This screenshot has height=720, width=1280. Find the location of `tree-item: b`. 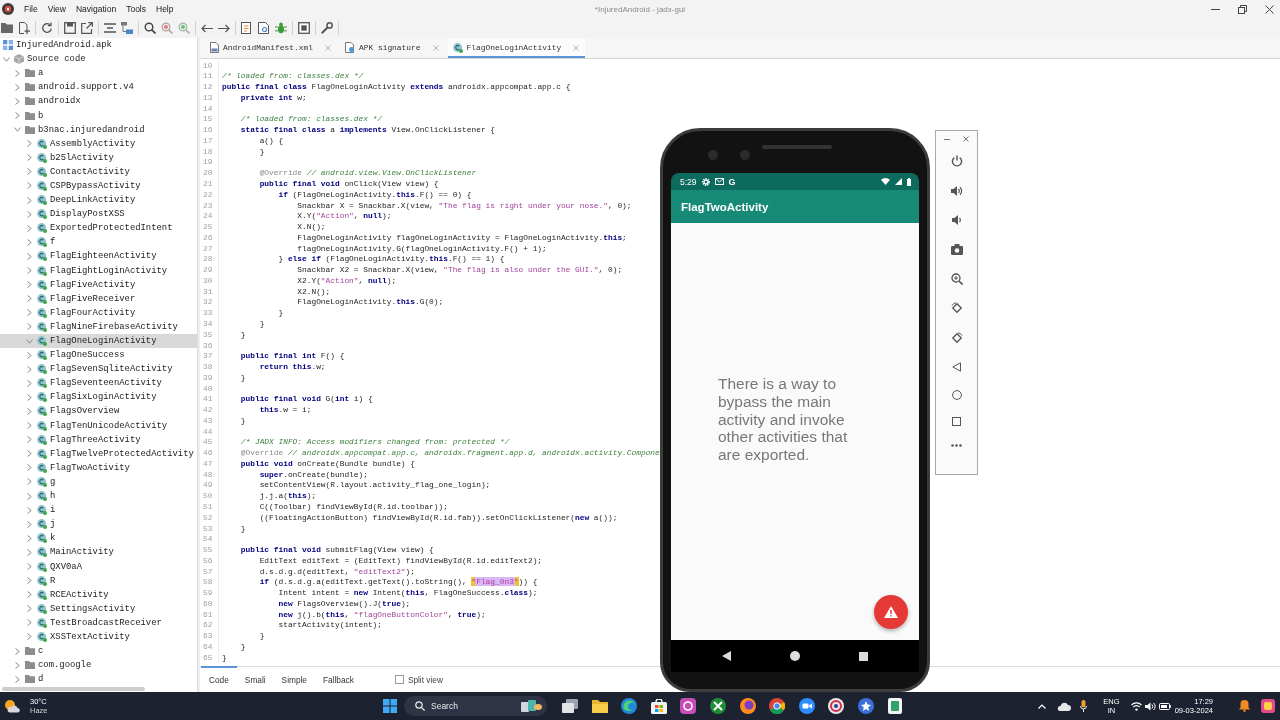

tree-item: b is located at coordinates (98, 115).